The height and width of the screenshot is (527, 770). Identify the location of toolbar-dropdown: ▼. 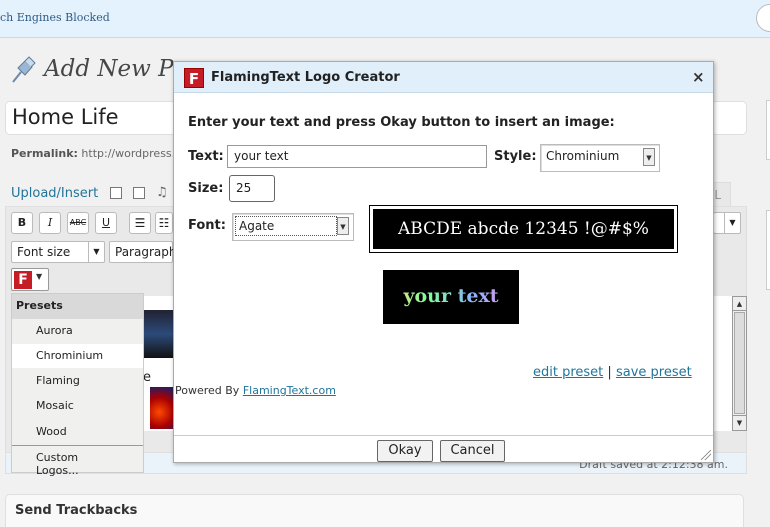
(727, 223).